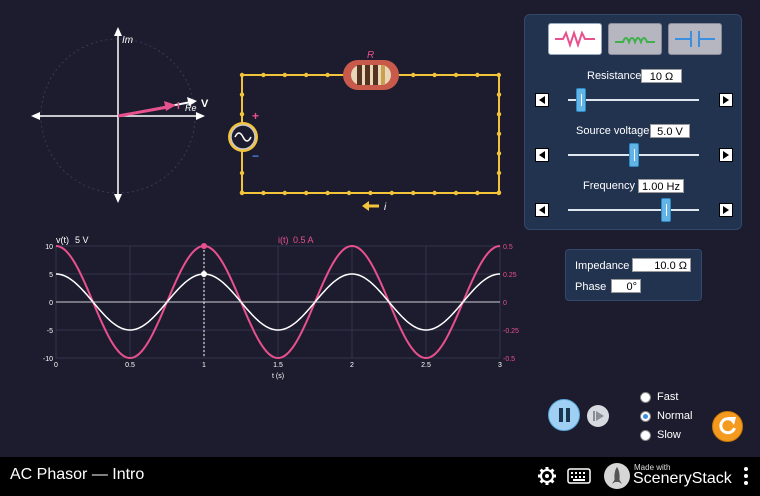 The height and width of the screenshot is (496, 760). I want to click on impedance-label: Impedance, so click(602, 266).